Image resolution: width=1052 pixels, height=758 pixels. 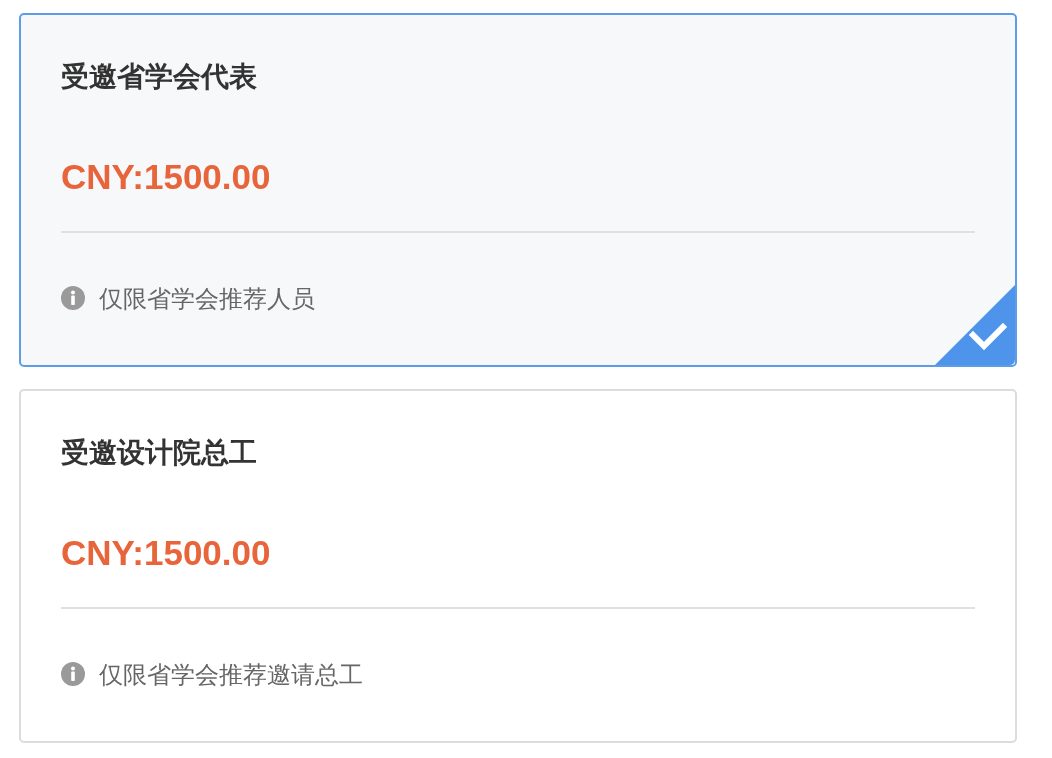 I want to click on option-note: 仅限省学会推荐邀请总工, so click(x=231, y=675).